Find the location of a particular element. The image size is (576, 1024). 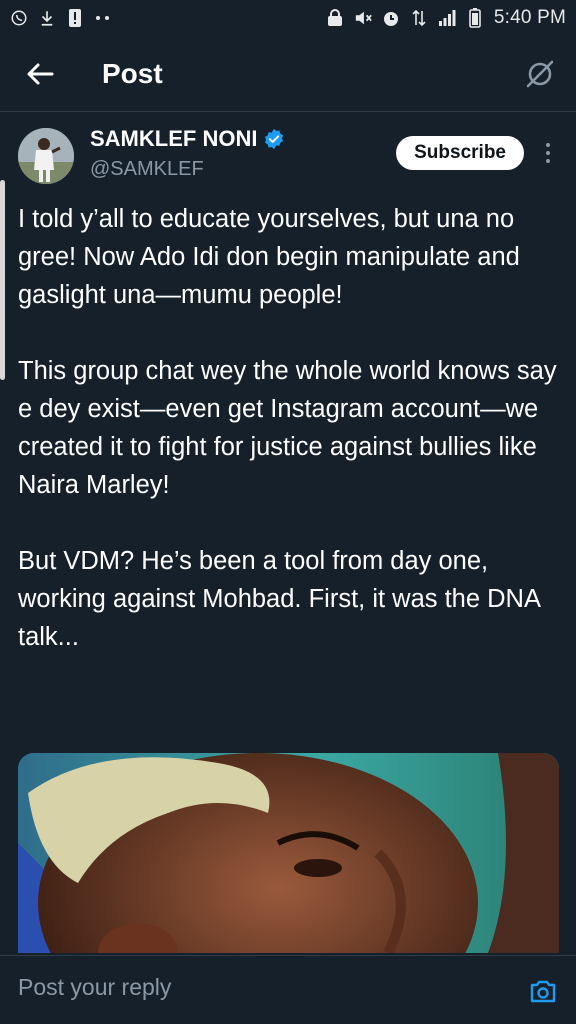

avatar is located at coordinates (46, 156).